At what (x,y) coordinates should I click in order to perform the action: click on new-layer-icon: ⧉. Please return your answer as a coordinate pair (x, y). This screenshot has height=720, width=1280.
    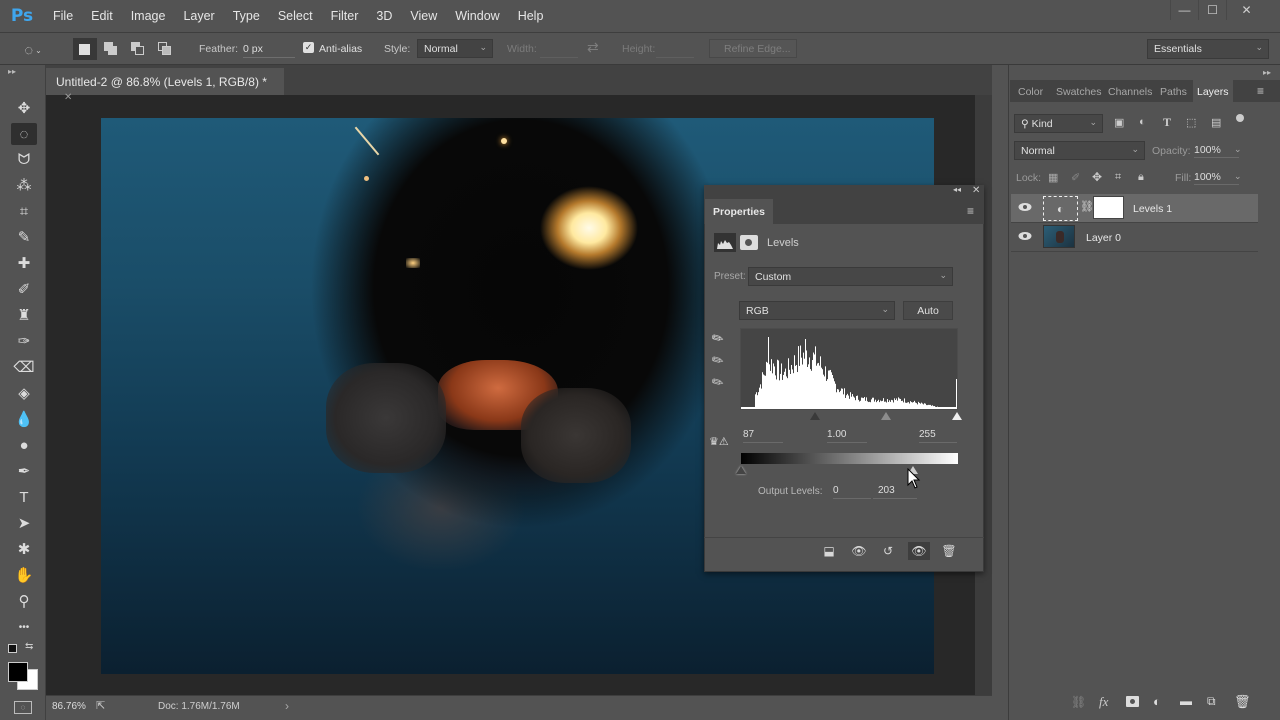
    Looking at the image, I should click on (1211, 701).